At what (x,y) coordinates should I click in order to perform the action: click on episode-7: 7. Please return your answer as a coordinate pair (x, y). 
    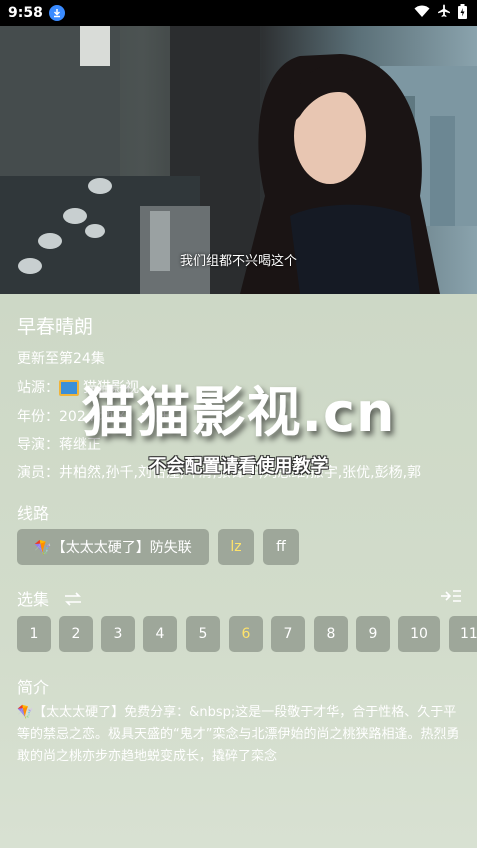
    Looking at the image, I should click on (288, 634).